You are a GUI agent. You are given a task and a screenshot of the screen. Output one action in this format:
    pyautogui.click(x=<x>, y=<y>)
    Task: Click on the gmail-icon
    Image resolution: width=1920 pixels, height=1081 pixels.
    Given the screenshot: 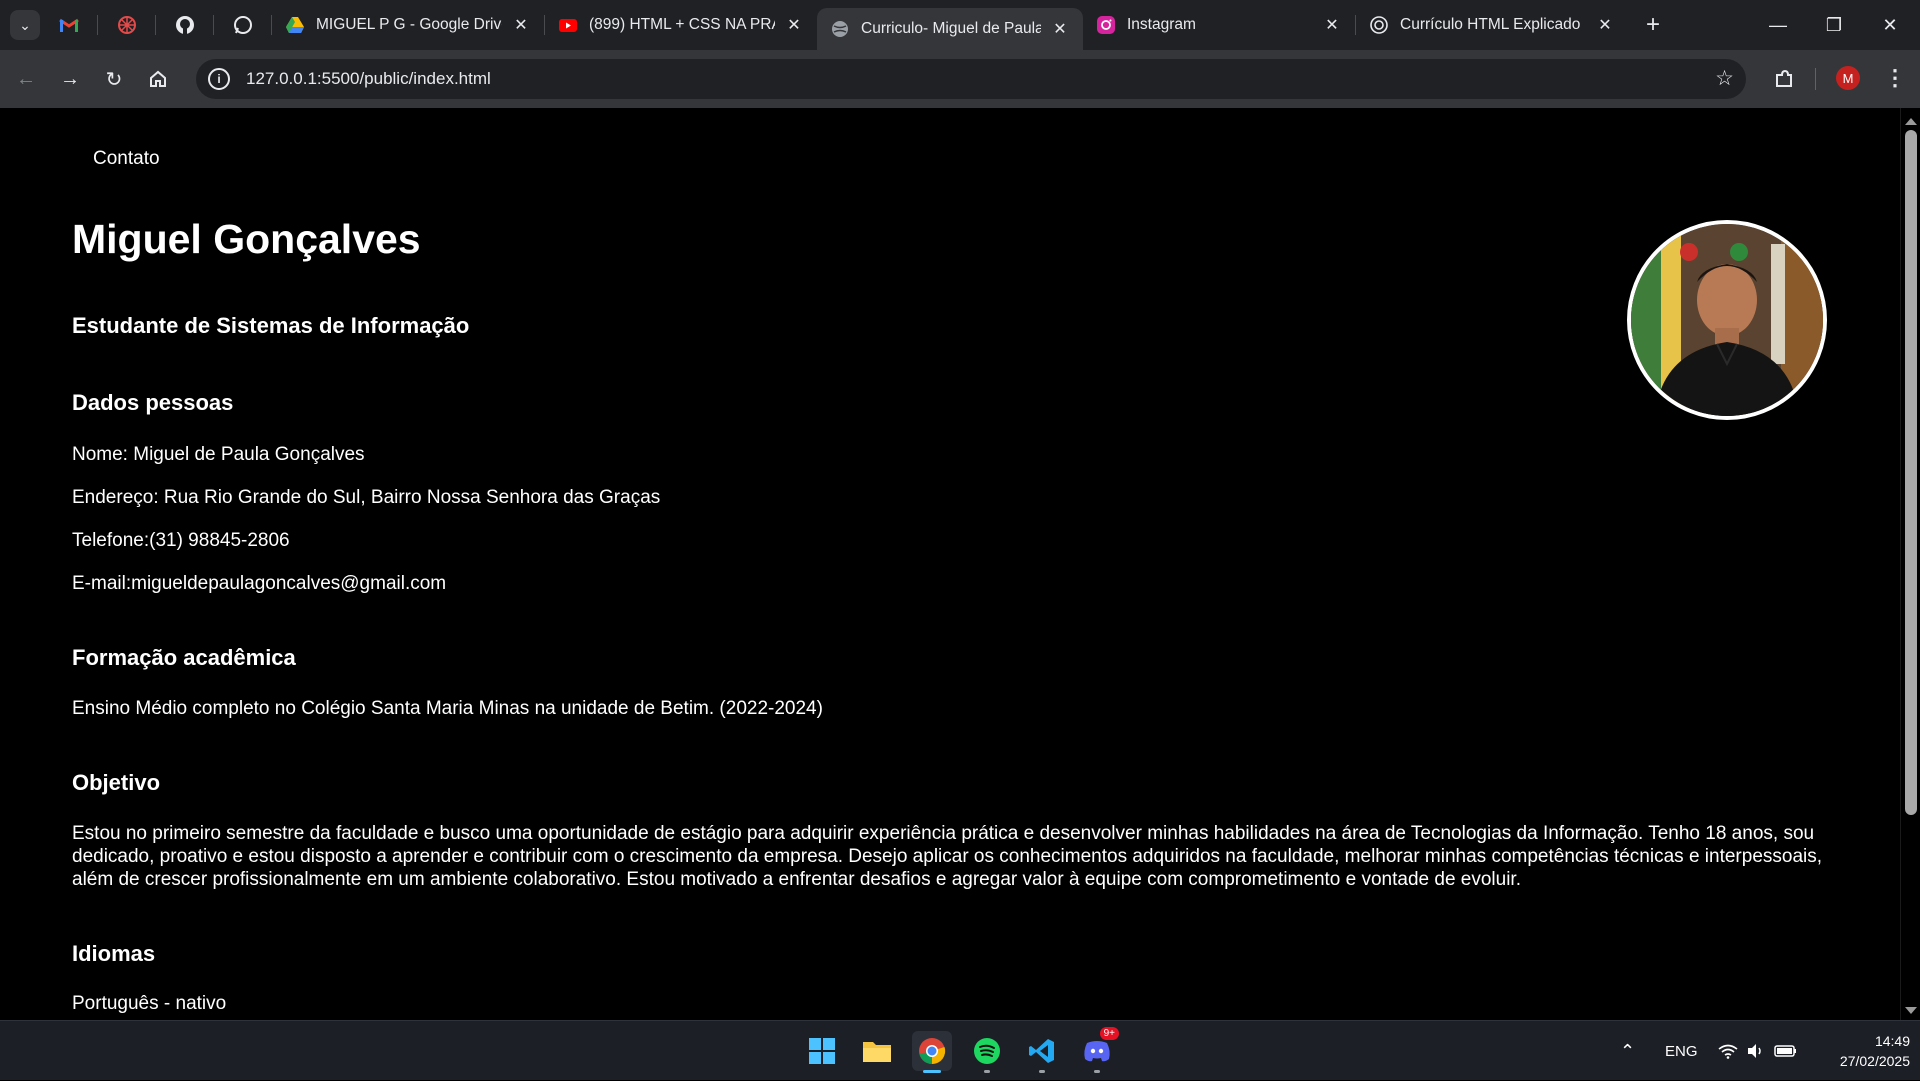 What is the action you would take?
    pyautogui.click(x=69, y=25)
    